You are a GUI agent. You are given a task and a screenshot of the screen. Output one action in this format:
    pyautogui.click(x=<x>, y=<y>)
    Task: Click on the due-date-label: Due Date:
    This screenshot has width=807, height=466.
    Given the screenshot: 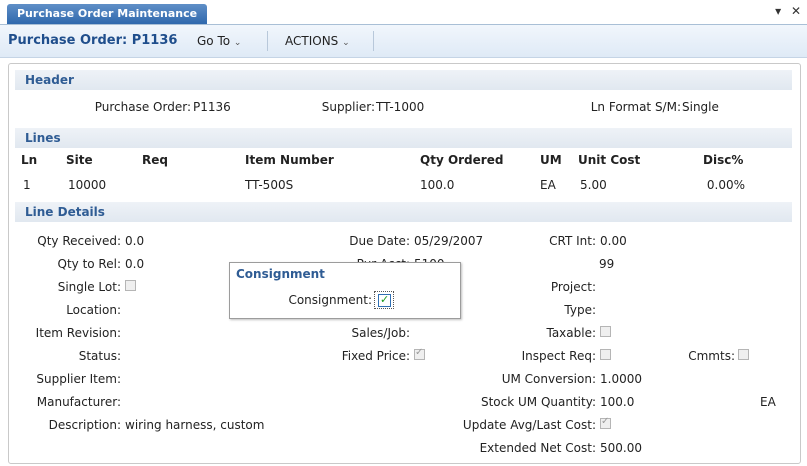 What is the action you would take?
    pyautogui.click(x=379, y=241)
    